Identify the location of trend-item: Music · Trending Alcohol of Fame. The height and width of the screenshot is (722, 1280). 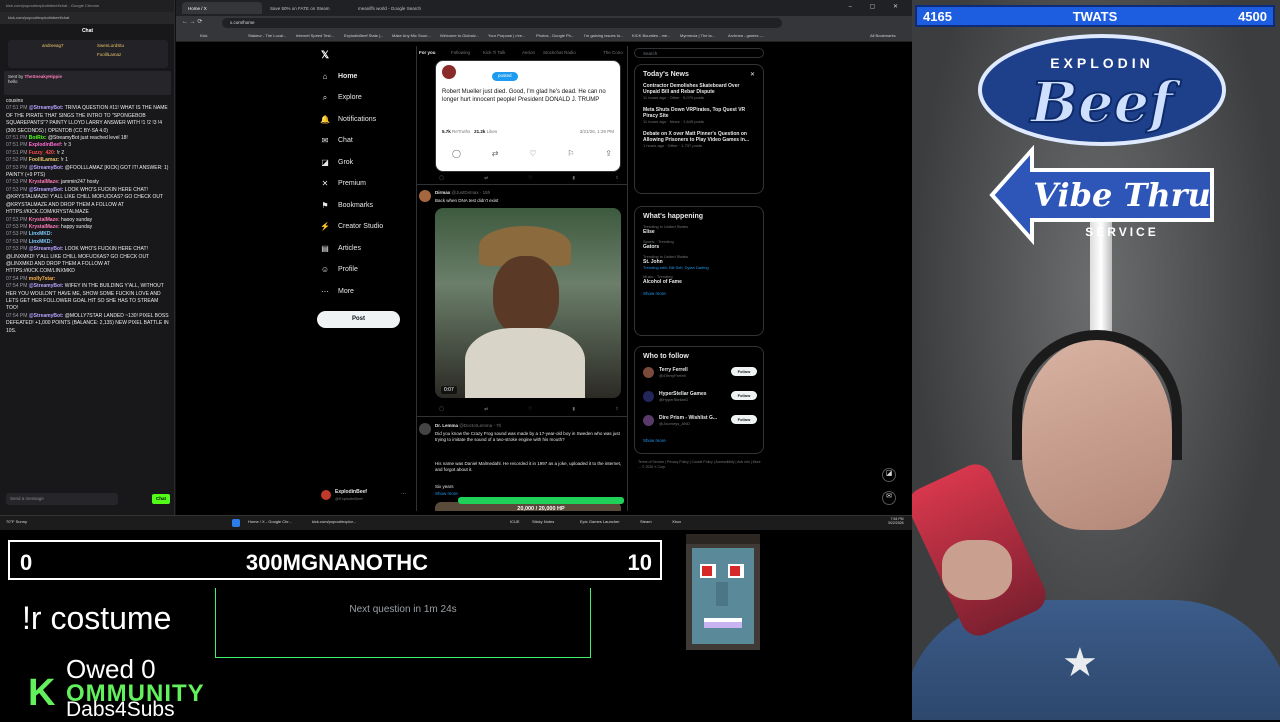
(699, 279).